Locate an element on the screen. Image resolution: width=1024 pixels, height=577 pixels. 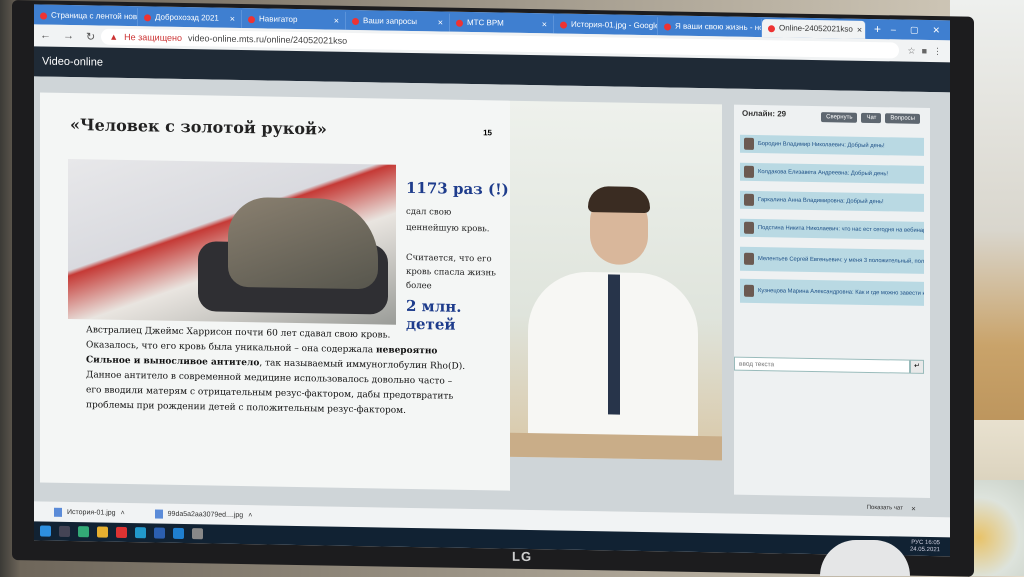
system-tray: РУС 16:05 24.05.2021 is located at coordinates (930, 546).